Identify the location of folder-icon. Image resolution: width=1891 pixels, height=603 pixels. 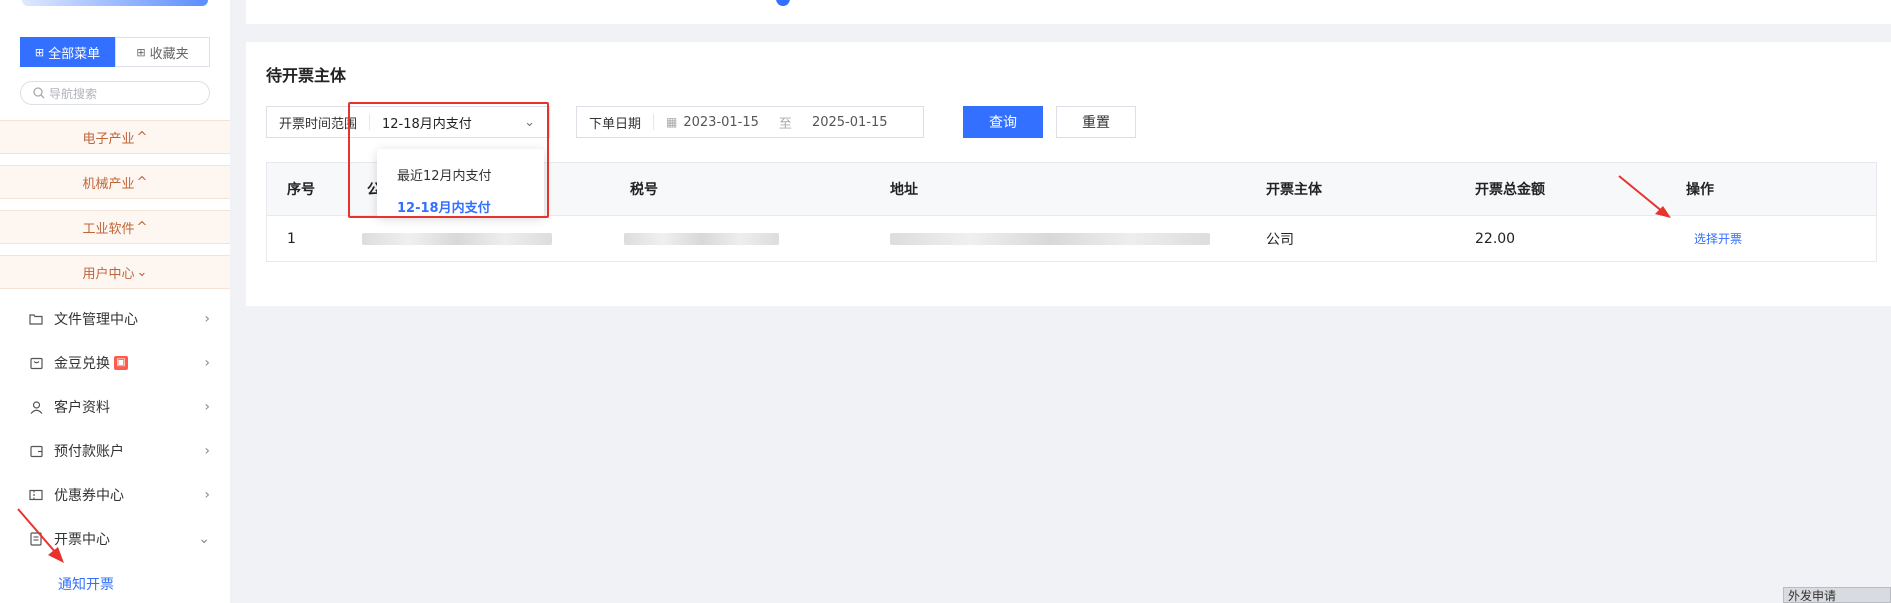
(36, 319).